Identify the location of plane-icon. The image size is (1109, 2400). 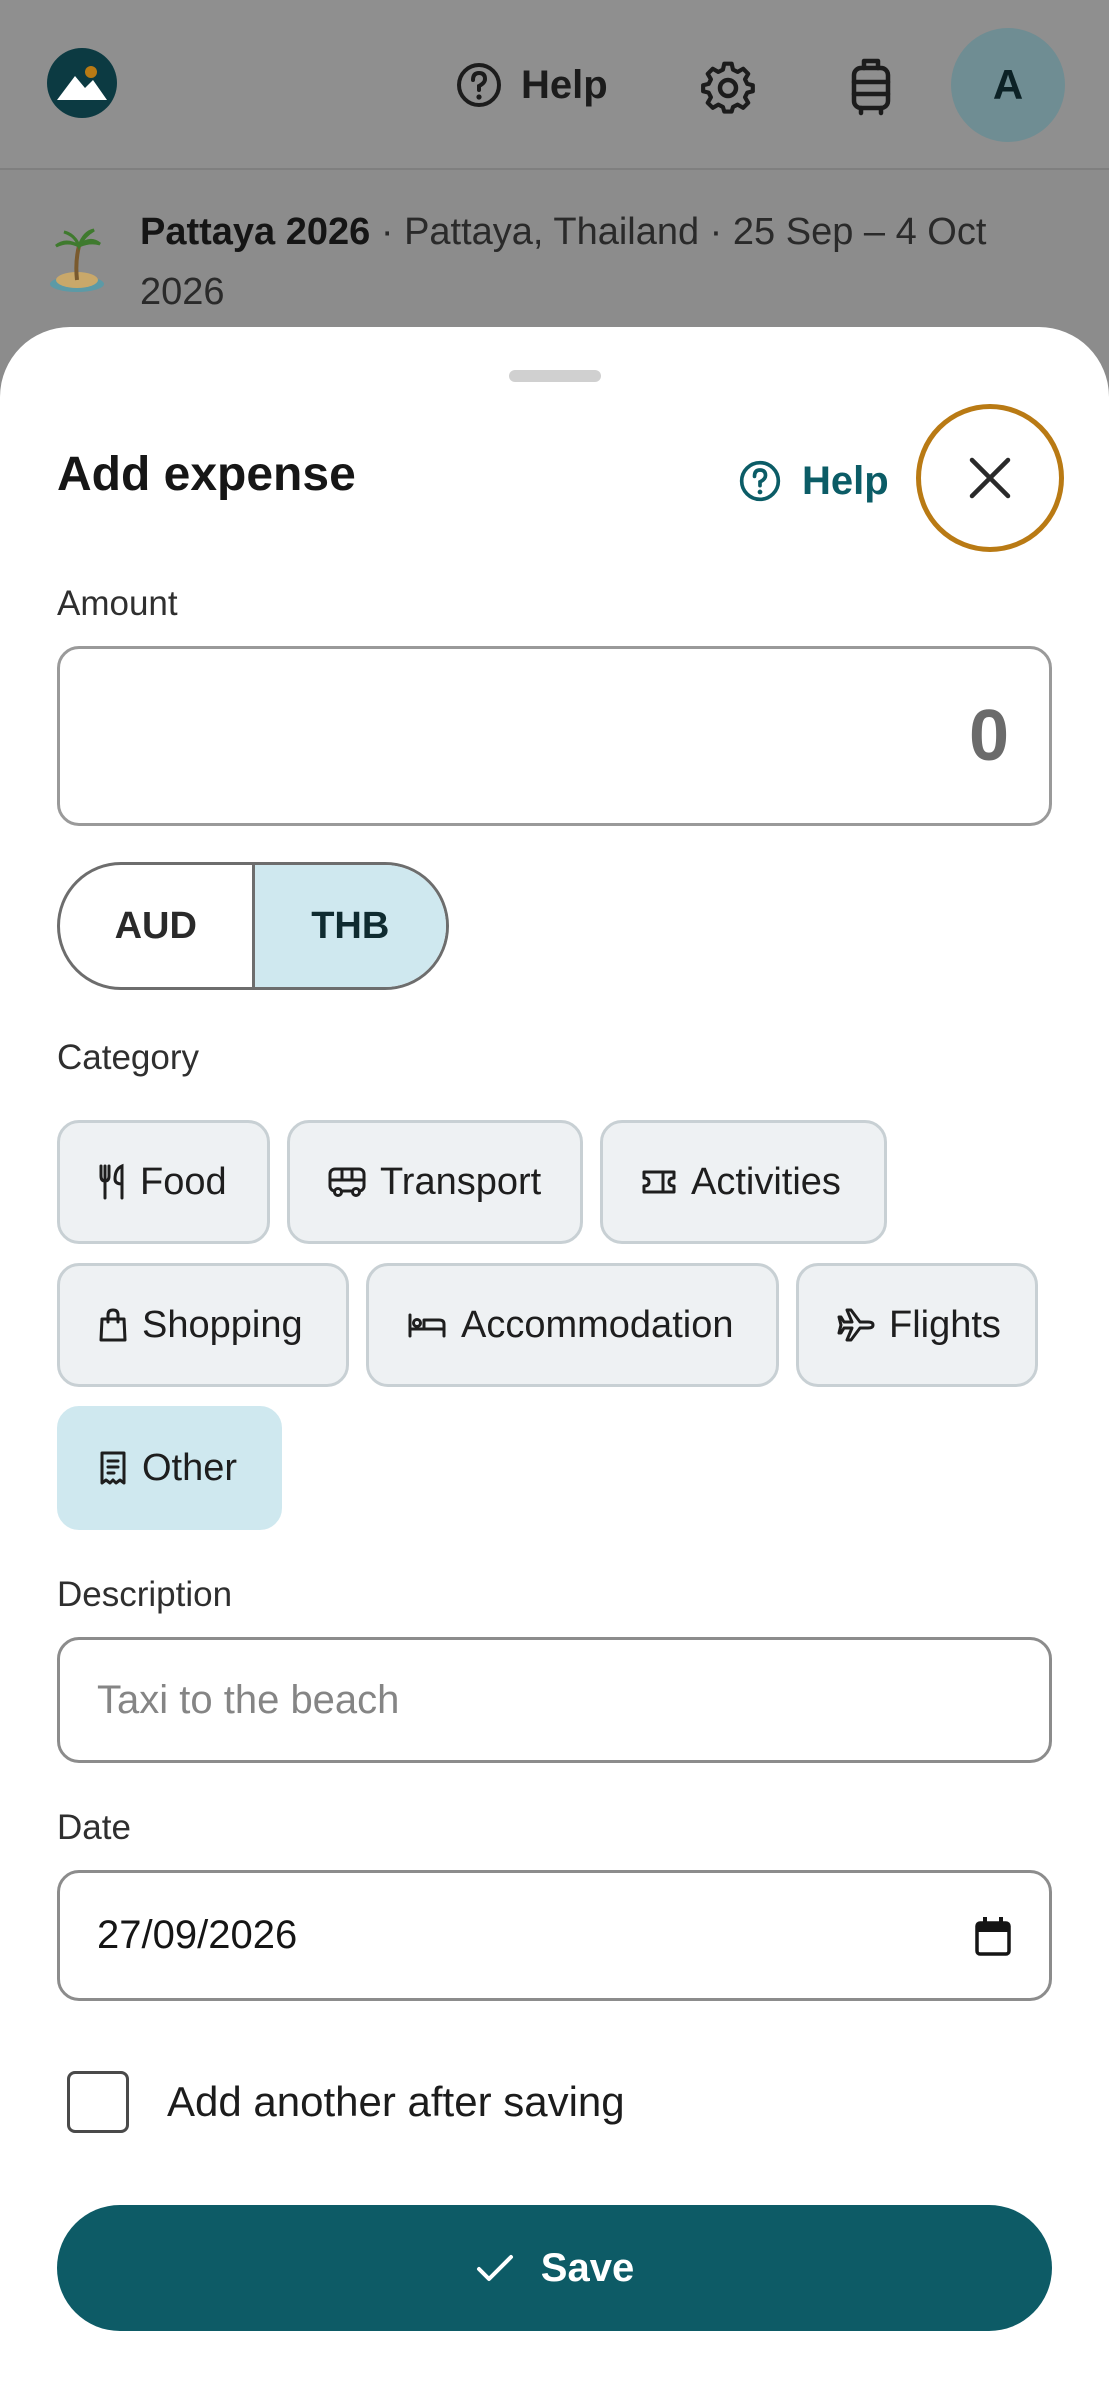
(856, 1325).